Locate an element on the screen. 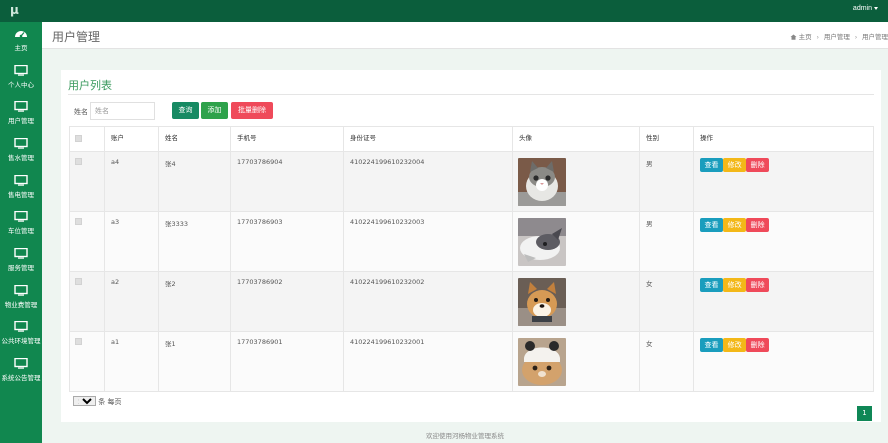  sidebar-item-label: 主页 is located at coordinates (21, 48).